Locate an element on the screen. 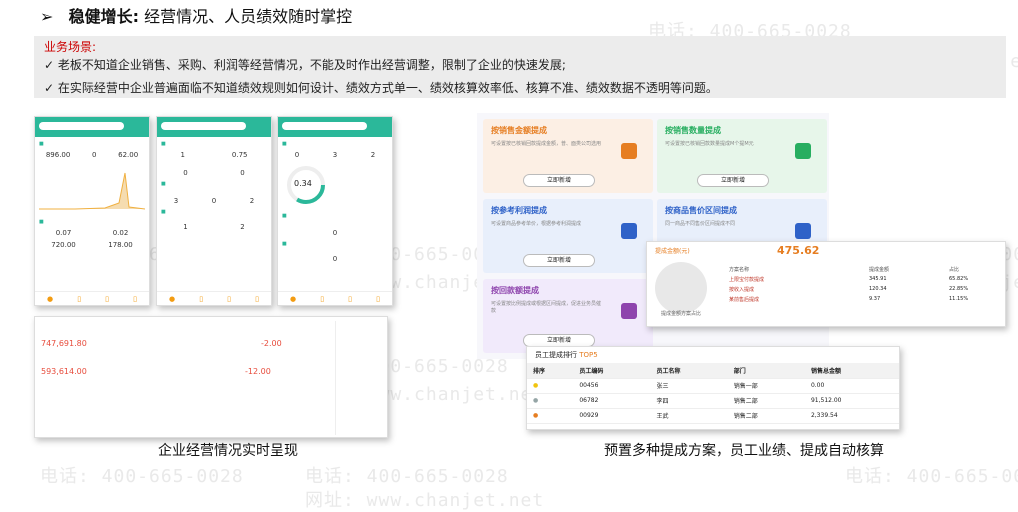 The image size is (1018, 512). ranking-title-text: 员工提成排行 is located at coordinates (556, 355).